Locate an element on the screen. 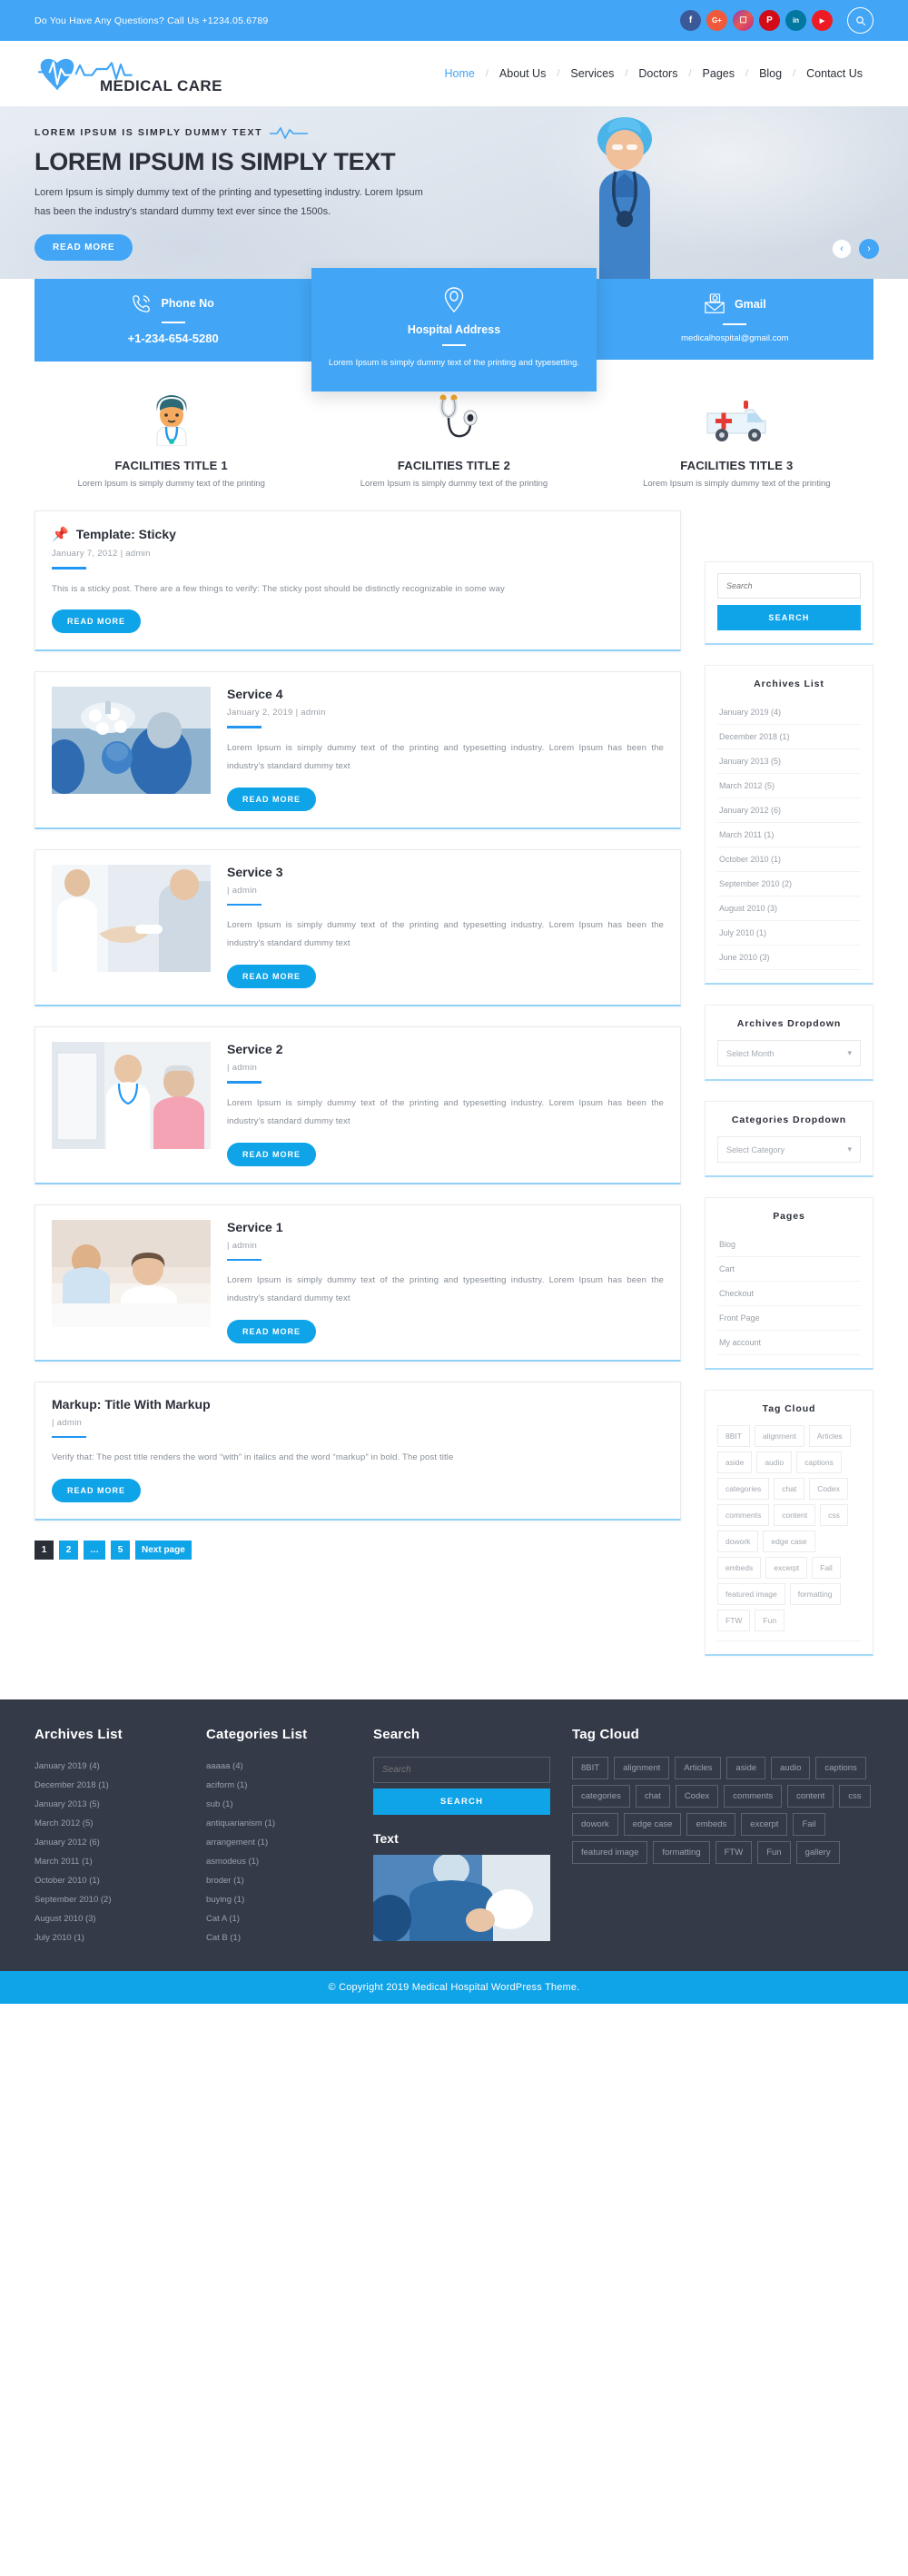  hero-read-more-button: READ MORE is located at coordinates (84, 247).